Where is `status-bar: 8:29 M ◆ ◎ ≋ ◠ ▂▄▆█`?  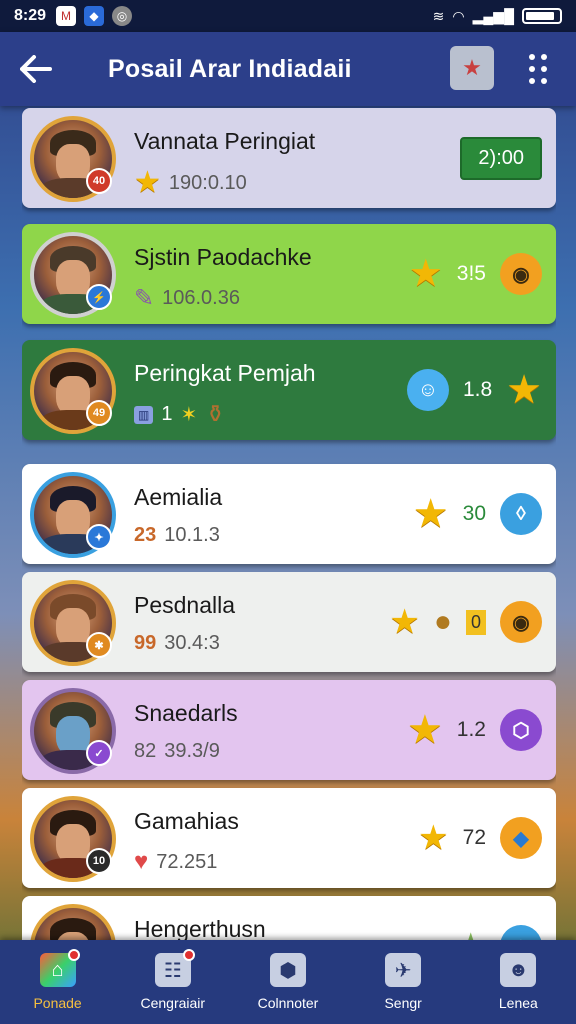
status-bar: 8:29 M ◆ ◎ ≋ ◠ ▂▄▆█ is located at coordinates (288, 16).